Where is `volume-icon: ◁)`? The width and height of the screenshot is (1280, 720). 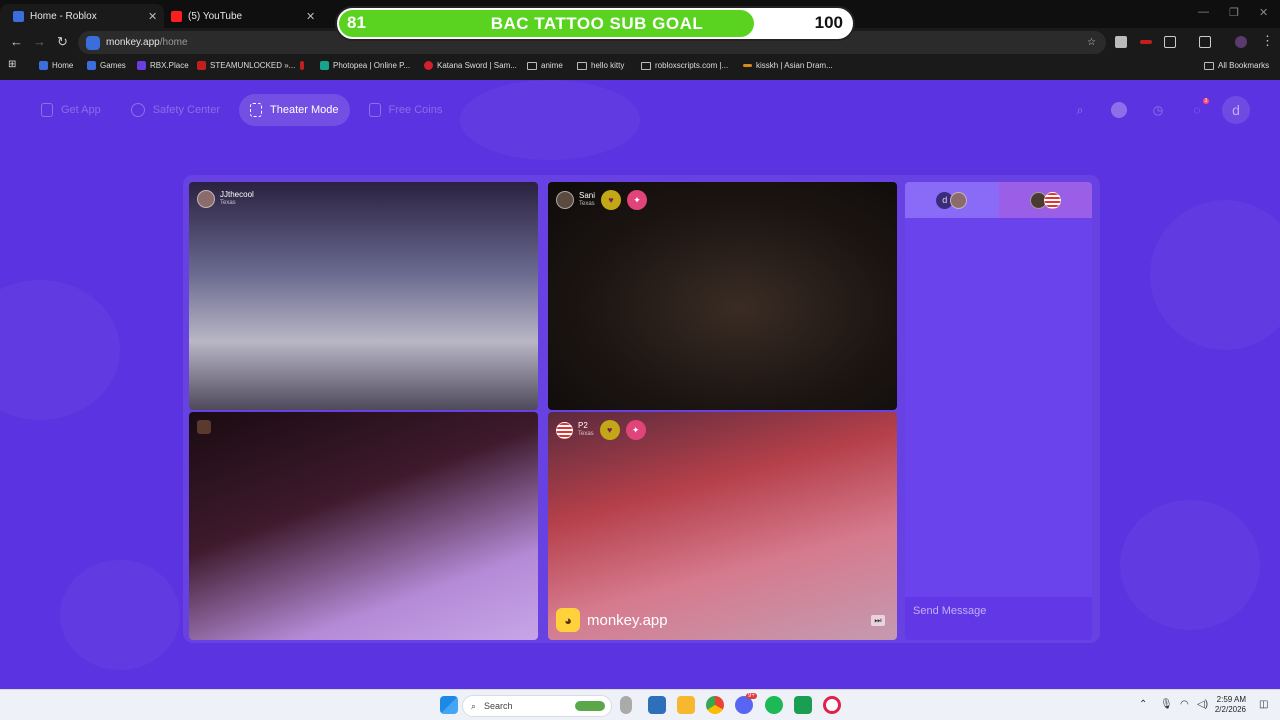 volume-icon: ◁) is located at coordinates (1202, 704).